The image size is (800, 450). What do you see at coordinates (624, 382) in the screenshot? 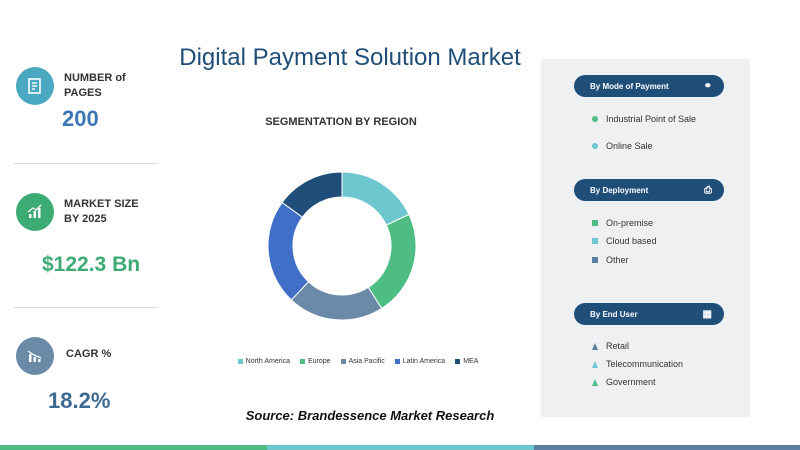
I see `list-item: Government` at bounding box center [624, 382].